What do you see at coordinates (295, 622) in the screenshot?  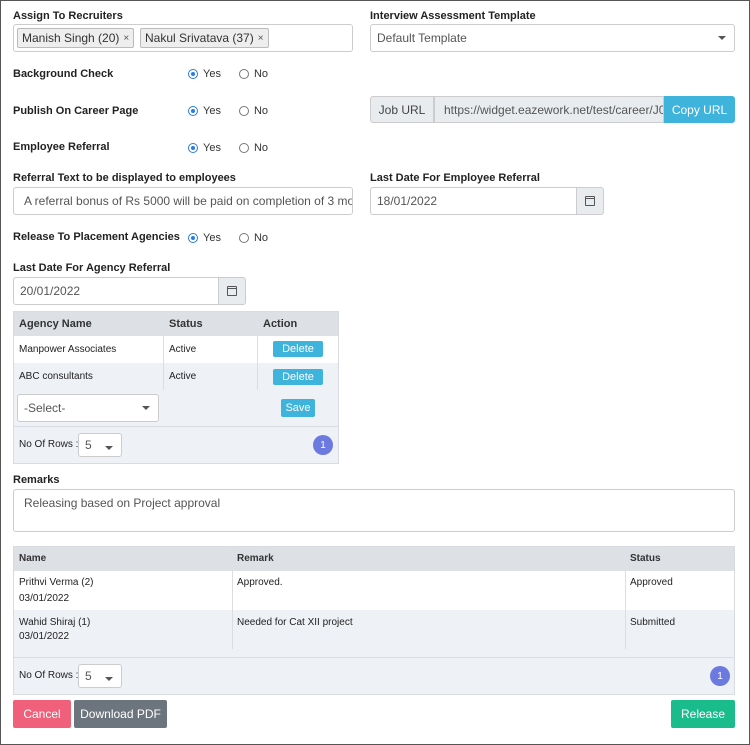 I see `history-remark-cell: Needed for Cat XII project` at bounding box center [295, 622].